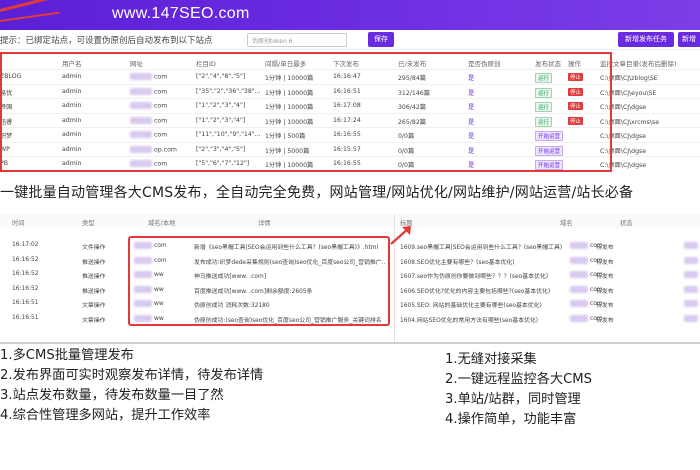 The height and width of the screenshot is (470, 700). I want to click on domain-suffix: com, so click(160, 260).